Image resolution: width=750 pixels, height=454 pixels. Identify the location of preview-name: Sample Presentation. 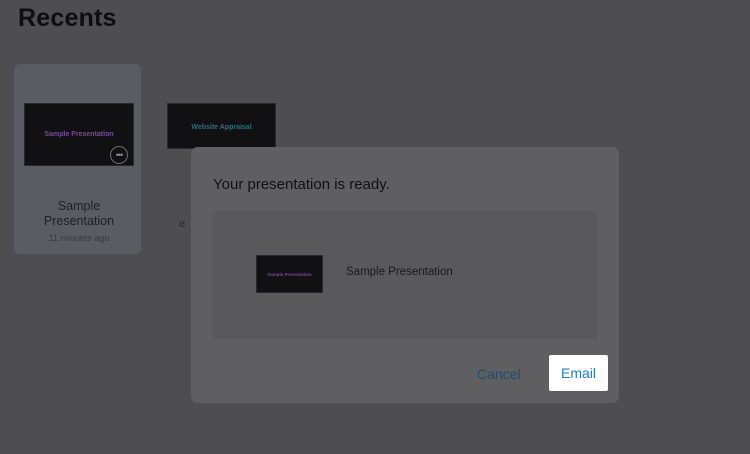
(399, 272).